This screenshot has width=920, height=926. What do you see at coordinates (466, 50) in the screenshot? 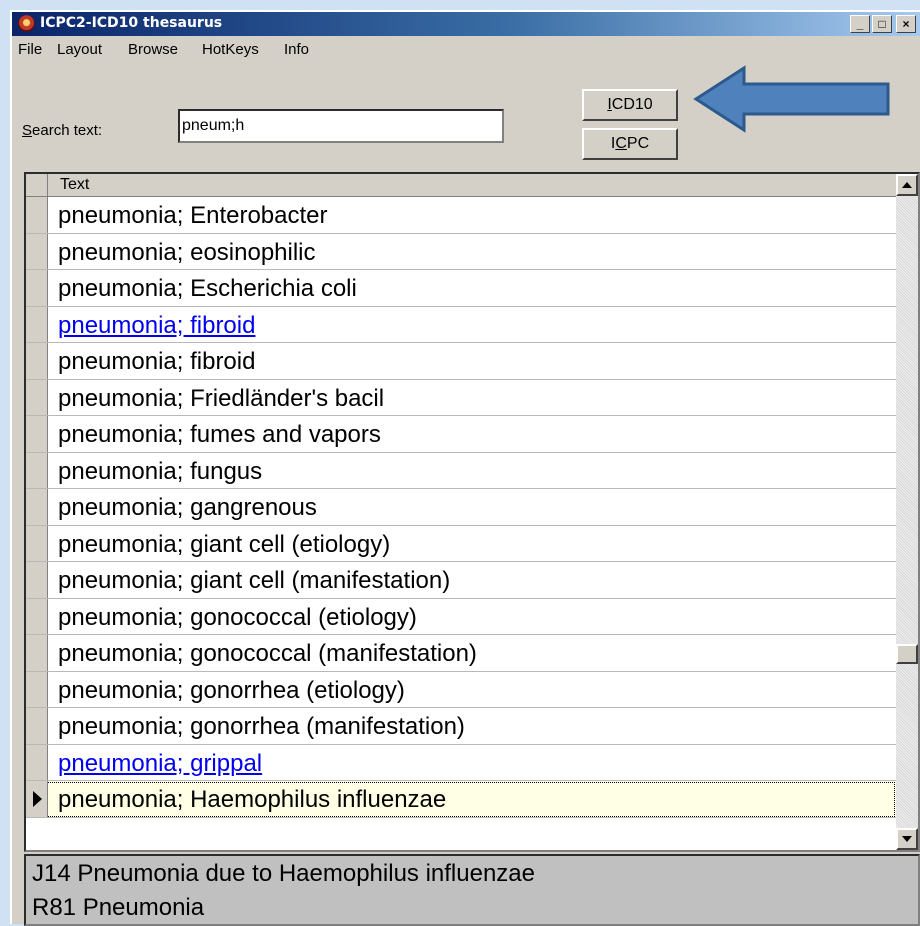
I see `menu-bar: File Layout Browse HotKeys Info` at bounding box center [466, 50].